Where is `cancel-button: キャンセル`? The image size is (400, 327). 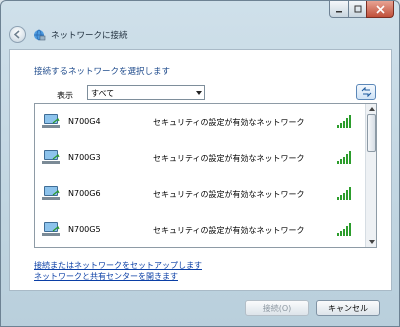 cancel-button: キャンセル is located at coordinates (348, 308).